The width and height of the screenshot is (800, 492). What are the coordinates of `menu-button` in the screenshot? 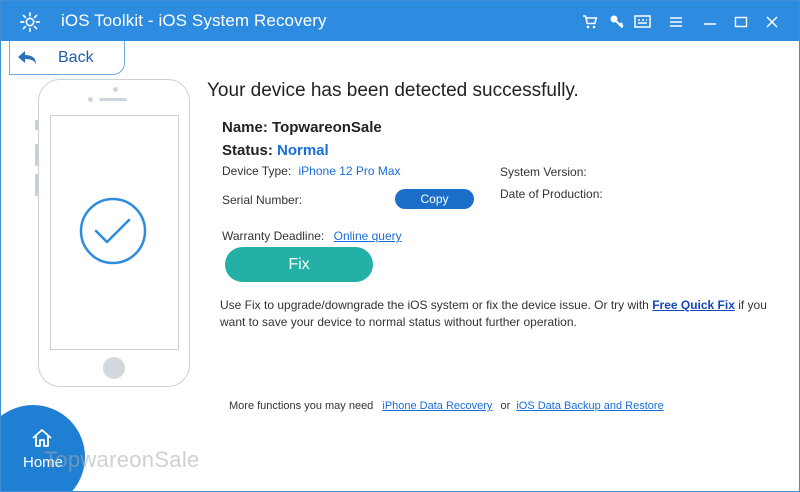 It's located at (676, 22).